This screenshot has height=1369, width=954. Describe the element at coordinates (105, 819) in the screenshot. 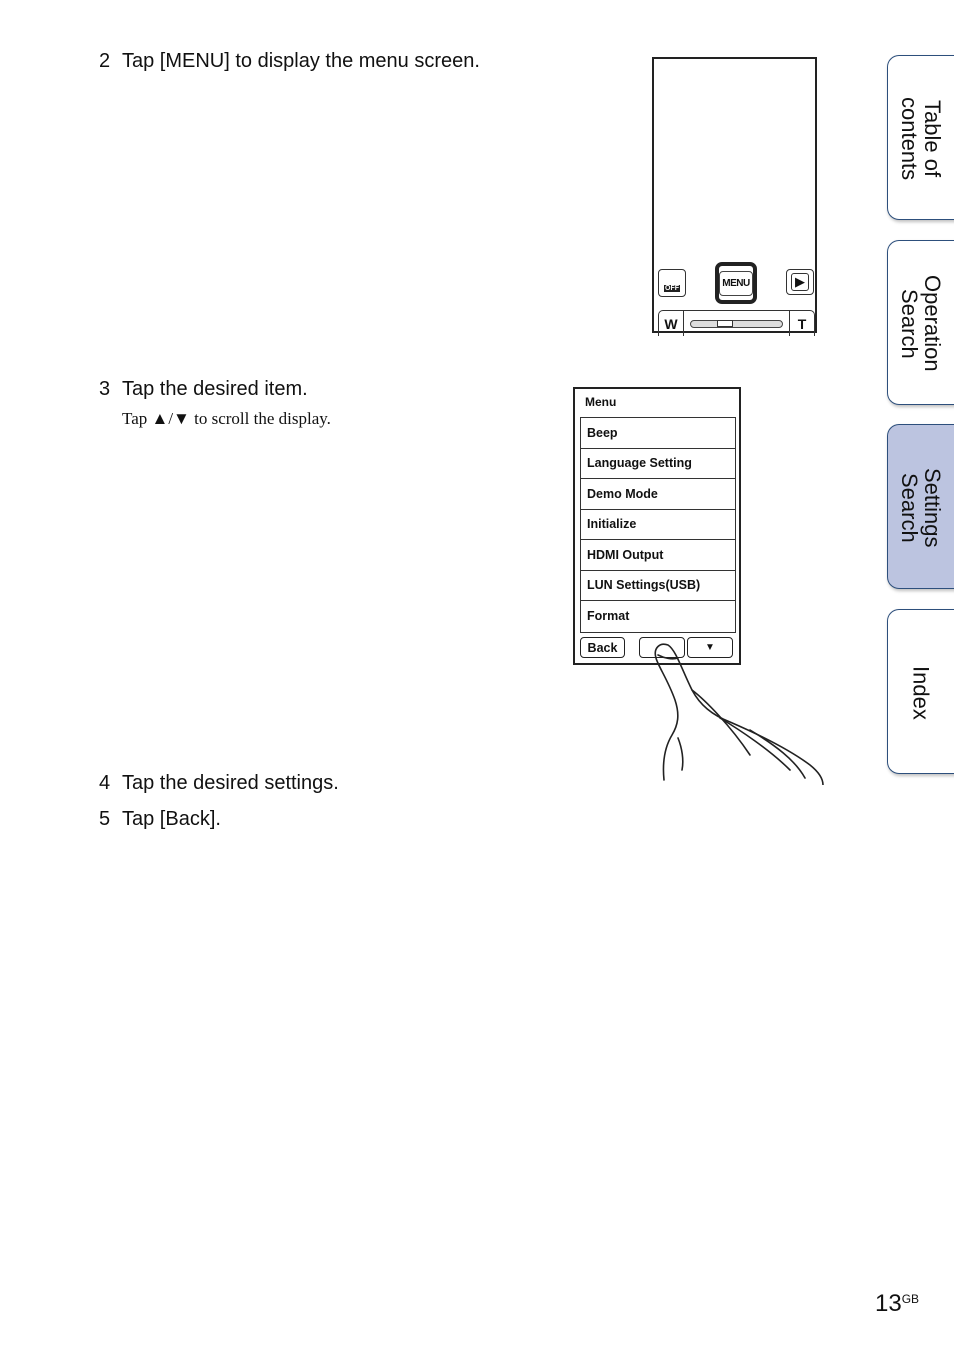

I see `step-number: 5` at that location.